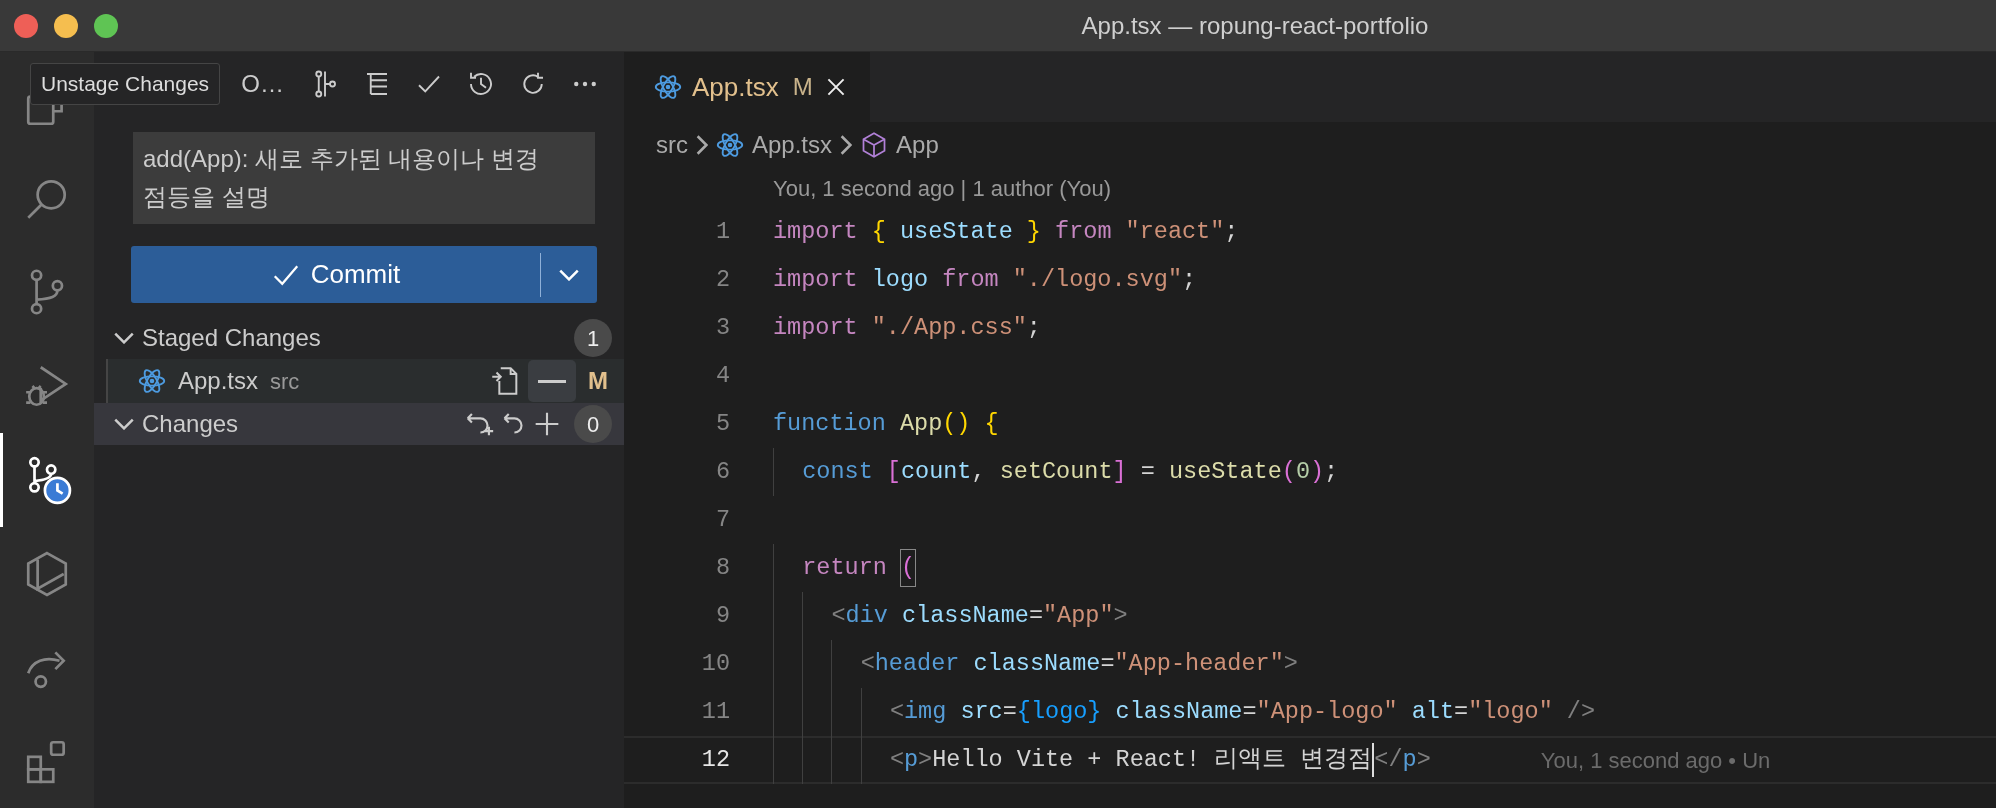  What do you see at coordinates (1655, 760) in the screenshot?
I see `blame-annotation: You, 1 second ago • Un` at bounding box center [1655, 760].